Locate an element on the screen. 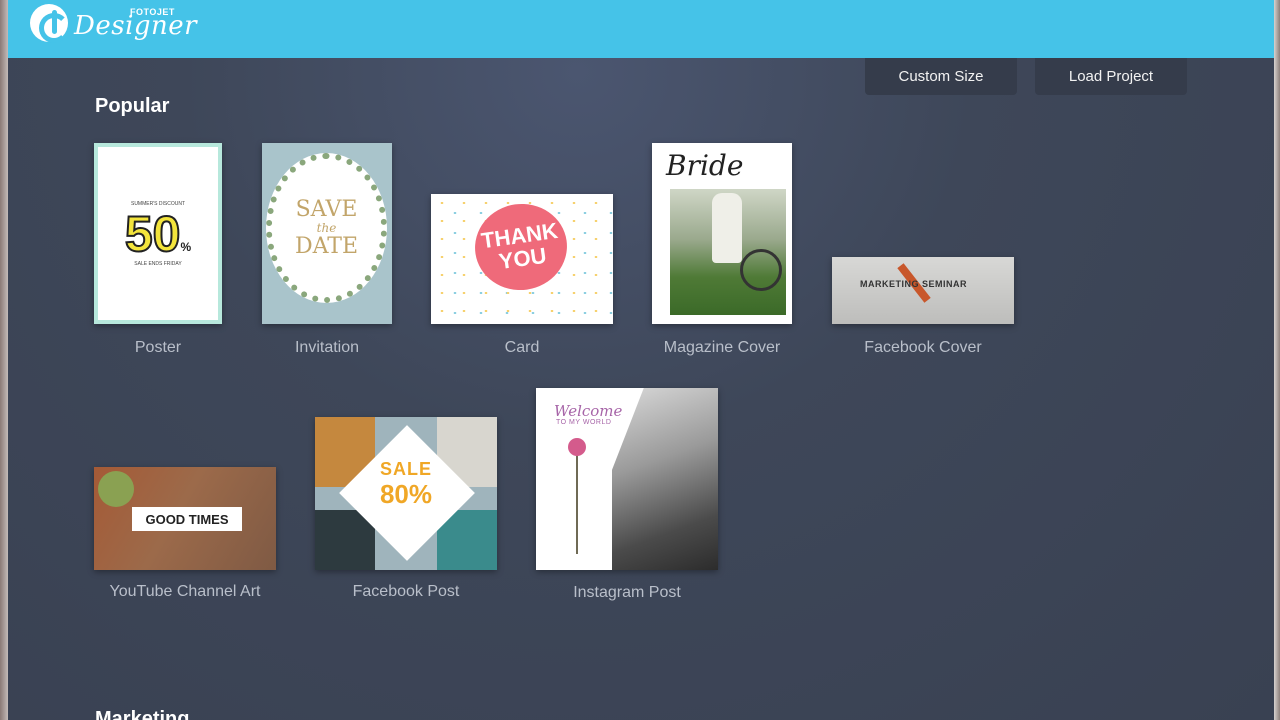  instagram-sub: TO MY WORLD is located at coordinates (584, 422).